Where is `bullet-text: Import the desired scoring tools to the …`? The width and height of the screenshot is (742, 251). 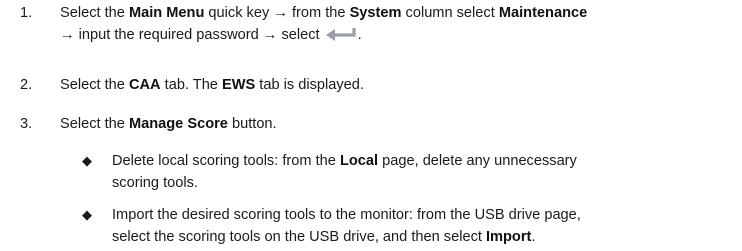
bullet-text: Import the desired scoring tools to the … is located at coordinates (412, 226).